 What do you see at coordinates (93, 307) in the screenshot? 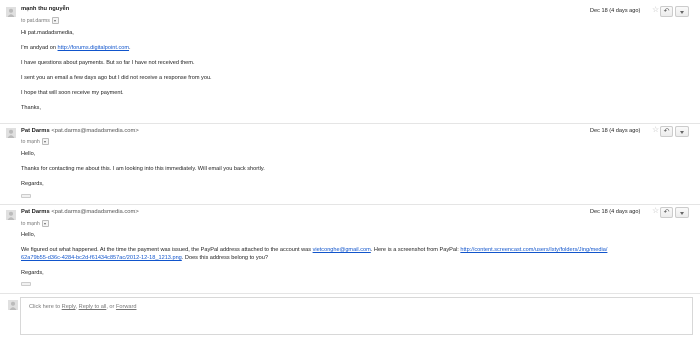
I see `reply-all-link: Reply to all` at bounding box center [93, 307].